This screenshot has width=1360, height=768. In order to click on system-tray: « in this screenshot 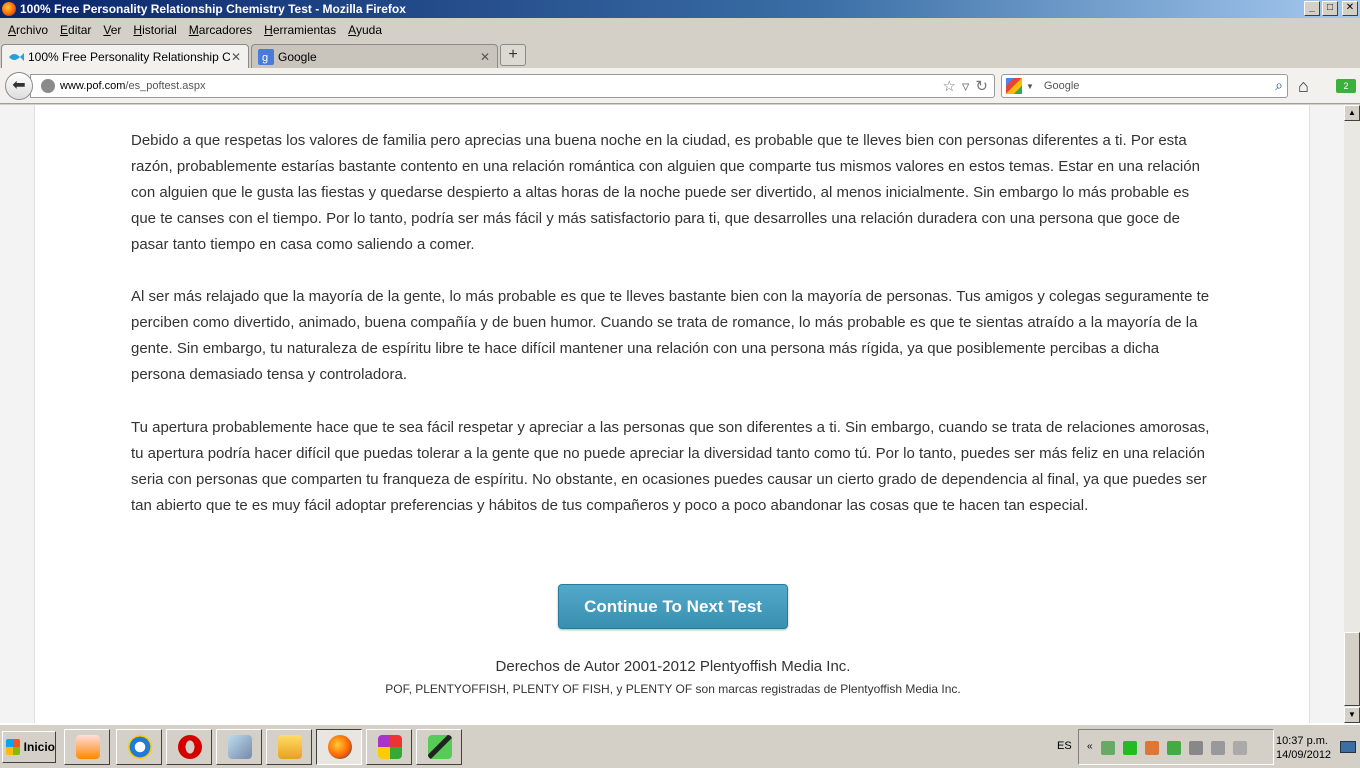, I will do `click(1176, 747)`.